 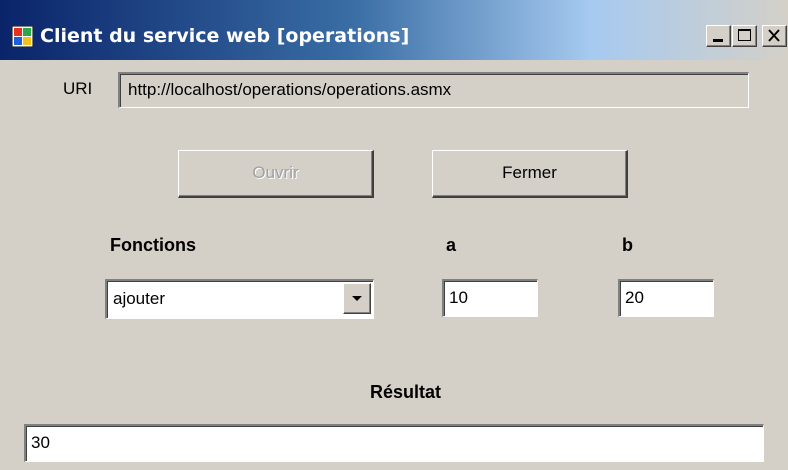 I want to click on close-icon, so click(x=774, y=35).